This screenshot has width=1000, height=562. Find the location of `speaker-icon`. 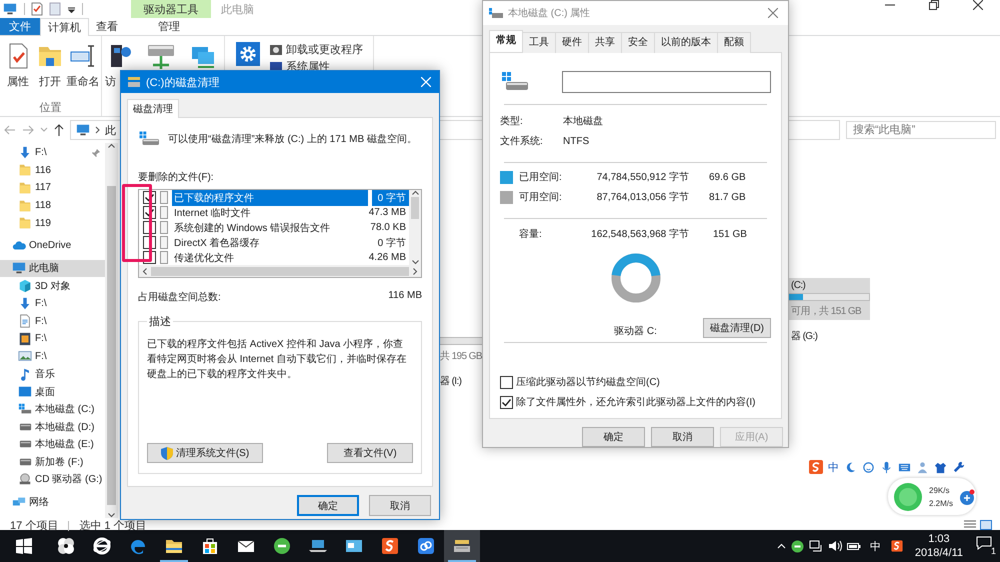

speaker-icon is located at coordinates (835, 546).